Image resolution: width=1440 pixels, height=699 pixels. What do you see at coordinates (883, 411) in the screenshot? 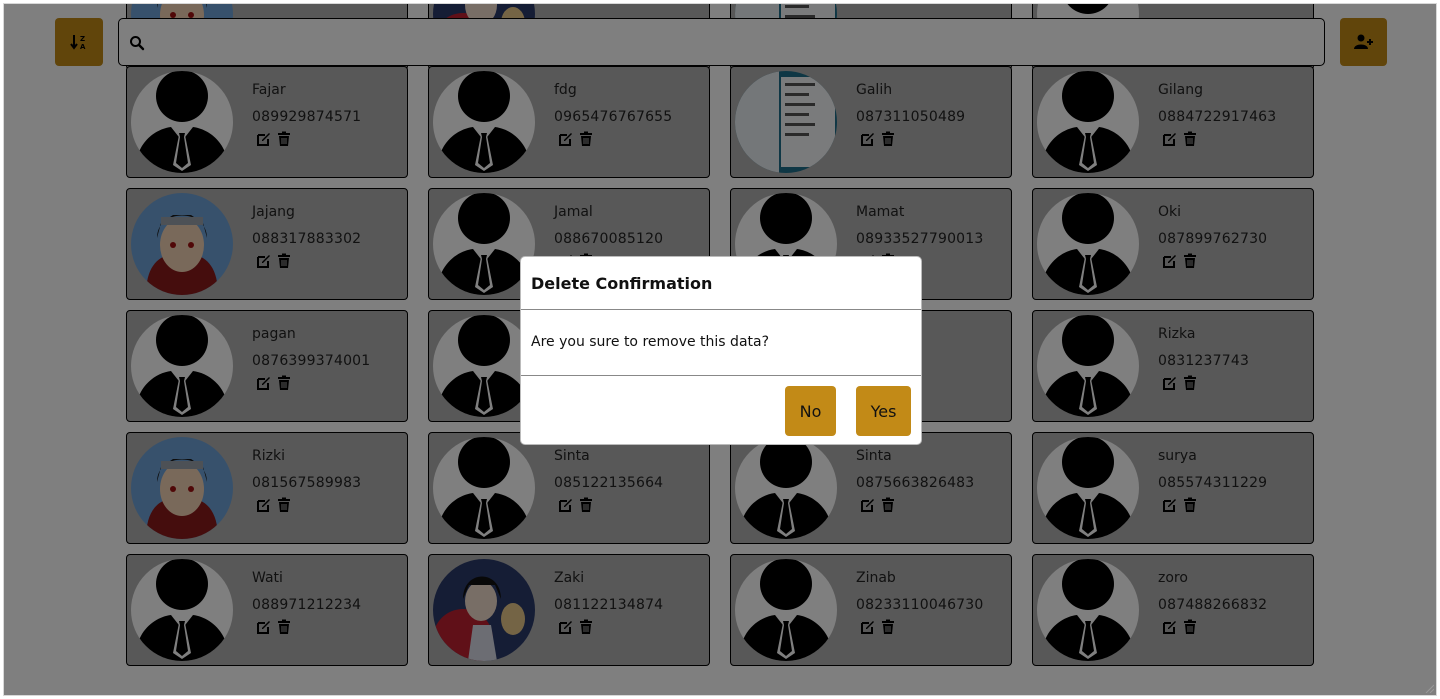
I see `yes-button: Yes` at bounding box center [883, 411].